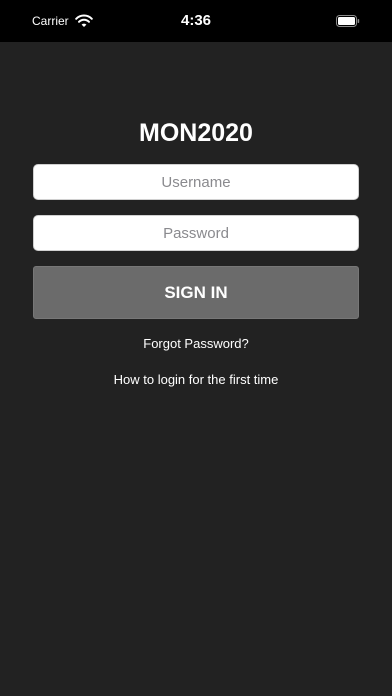  I want to click on username-field, so click(196, 182).